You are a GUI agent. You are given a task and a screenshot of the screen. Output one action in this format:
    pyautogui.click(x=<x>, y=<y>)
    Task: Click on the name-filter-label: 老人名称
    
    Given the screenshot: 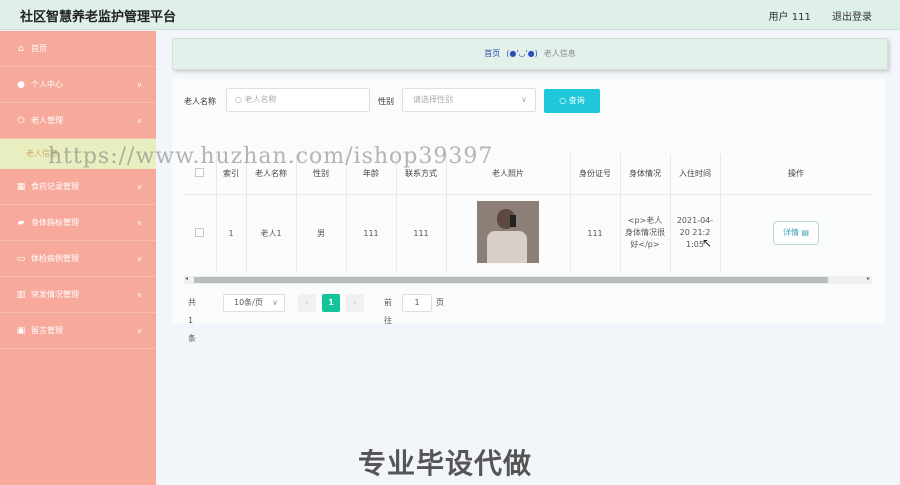 What is the action you would take?
    pyautogui.click(x=200, y=101)
    